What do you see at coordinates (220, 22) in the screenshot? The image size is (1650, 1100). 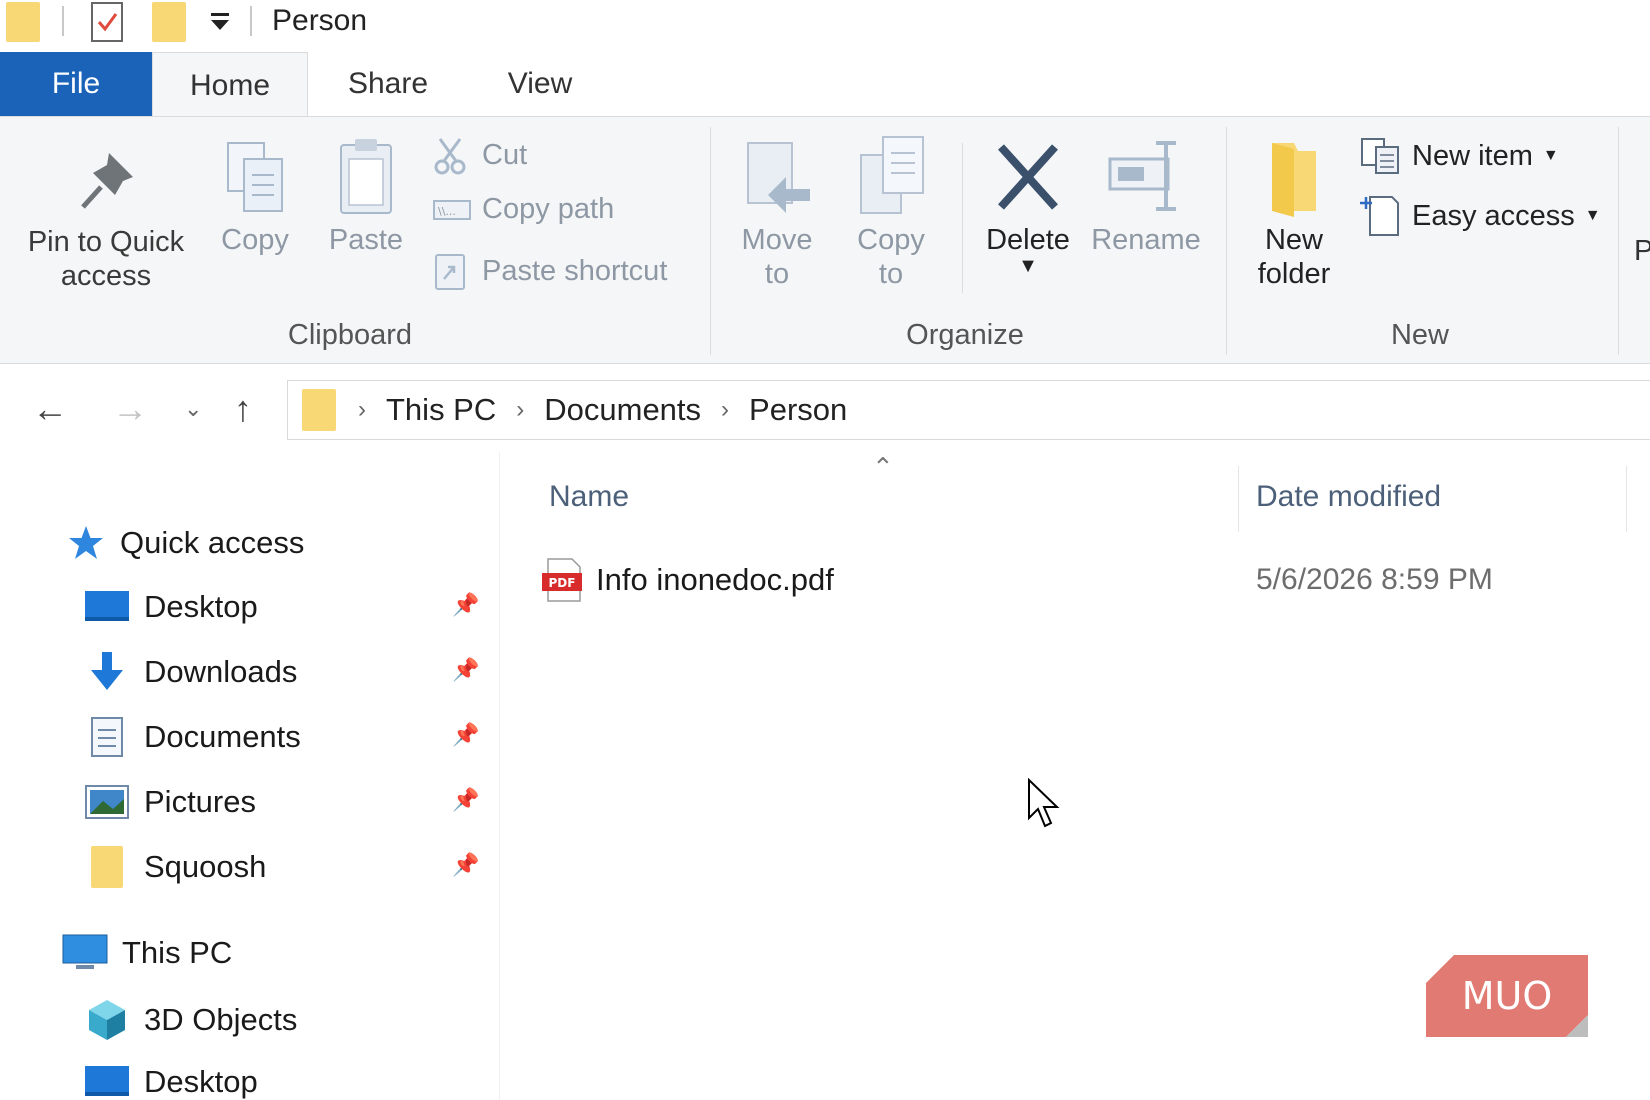 I see `customize-quick-access-icon` at bounding box center [220, 22].